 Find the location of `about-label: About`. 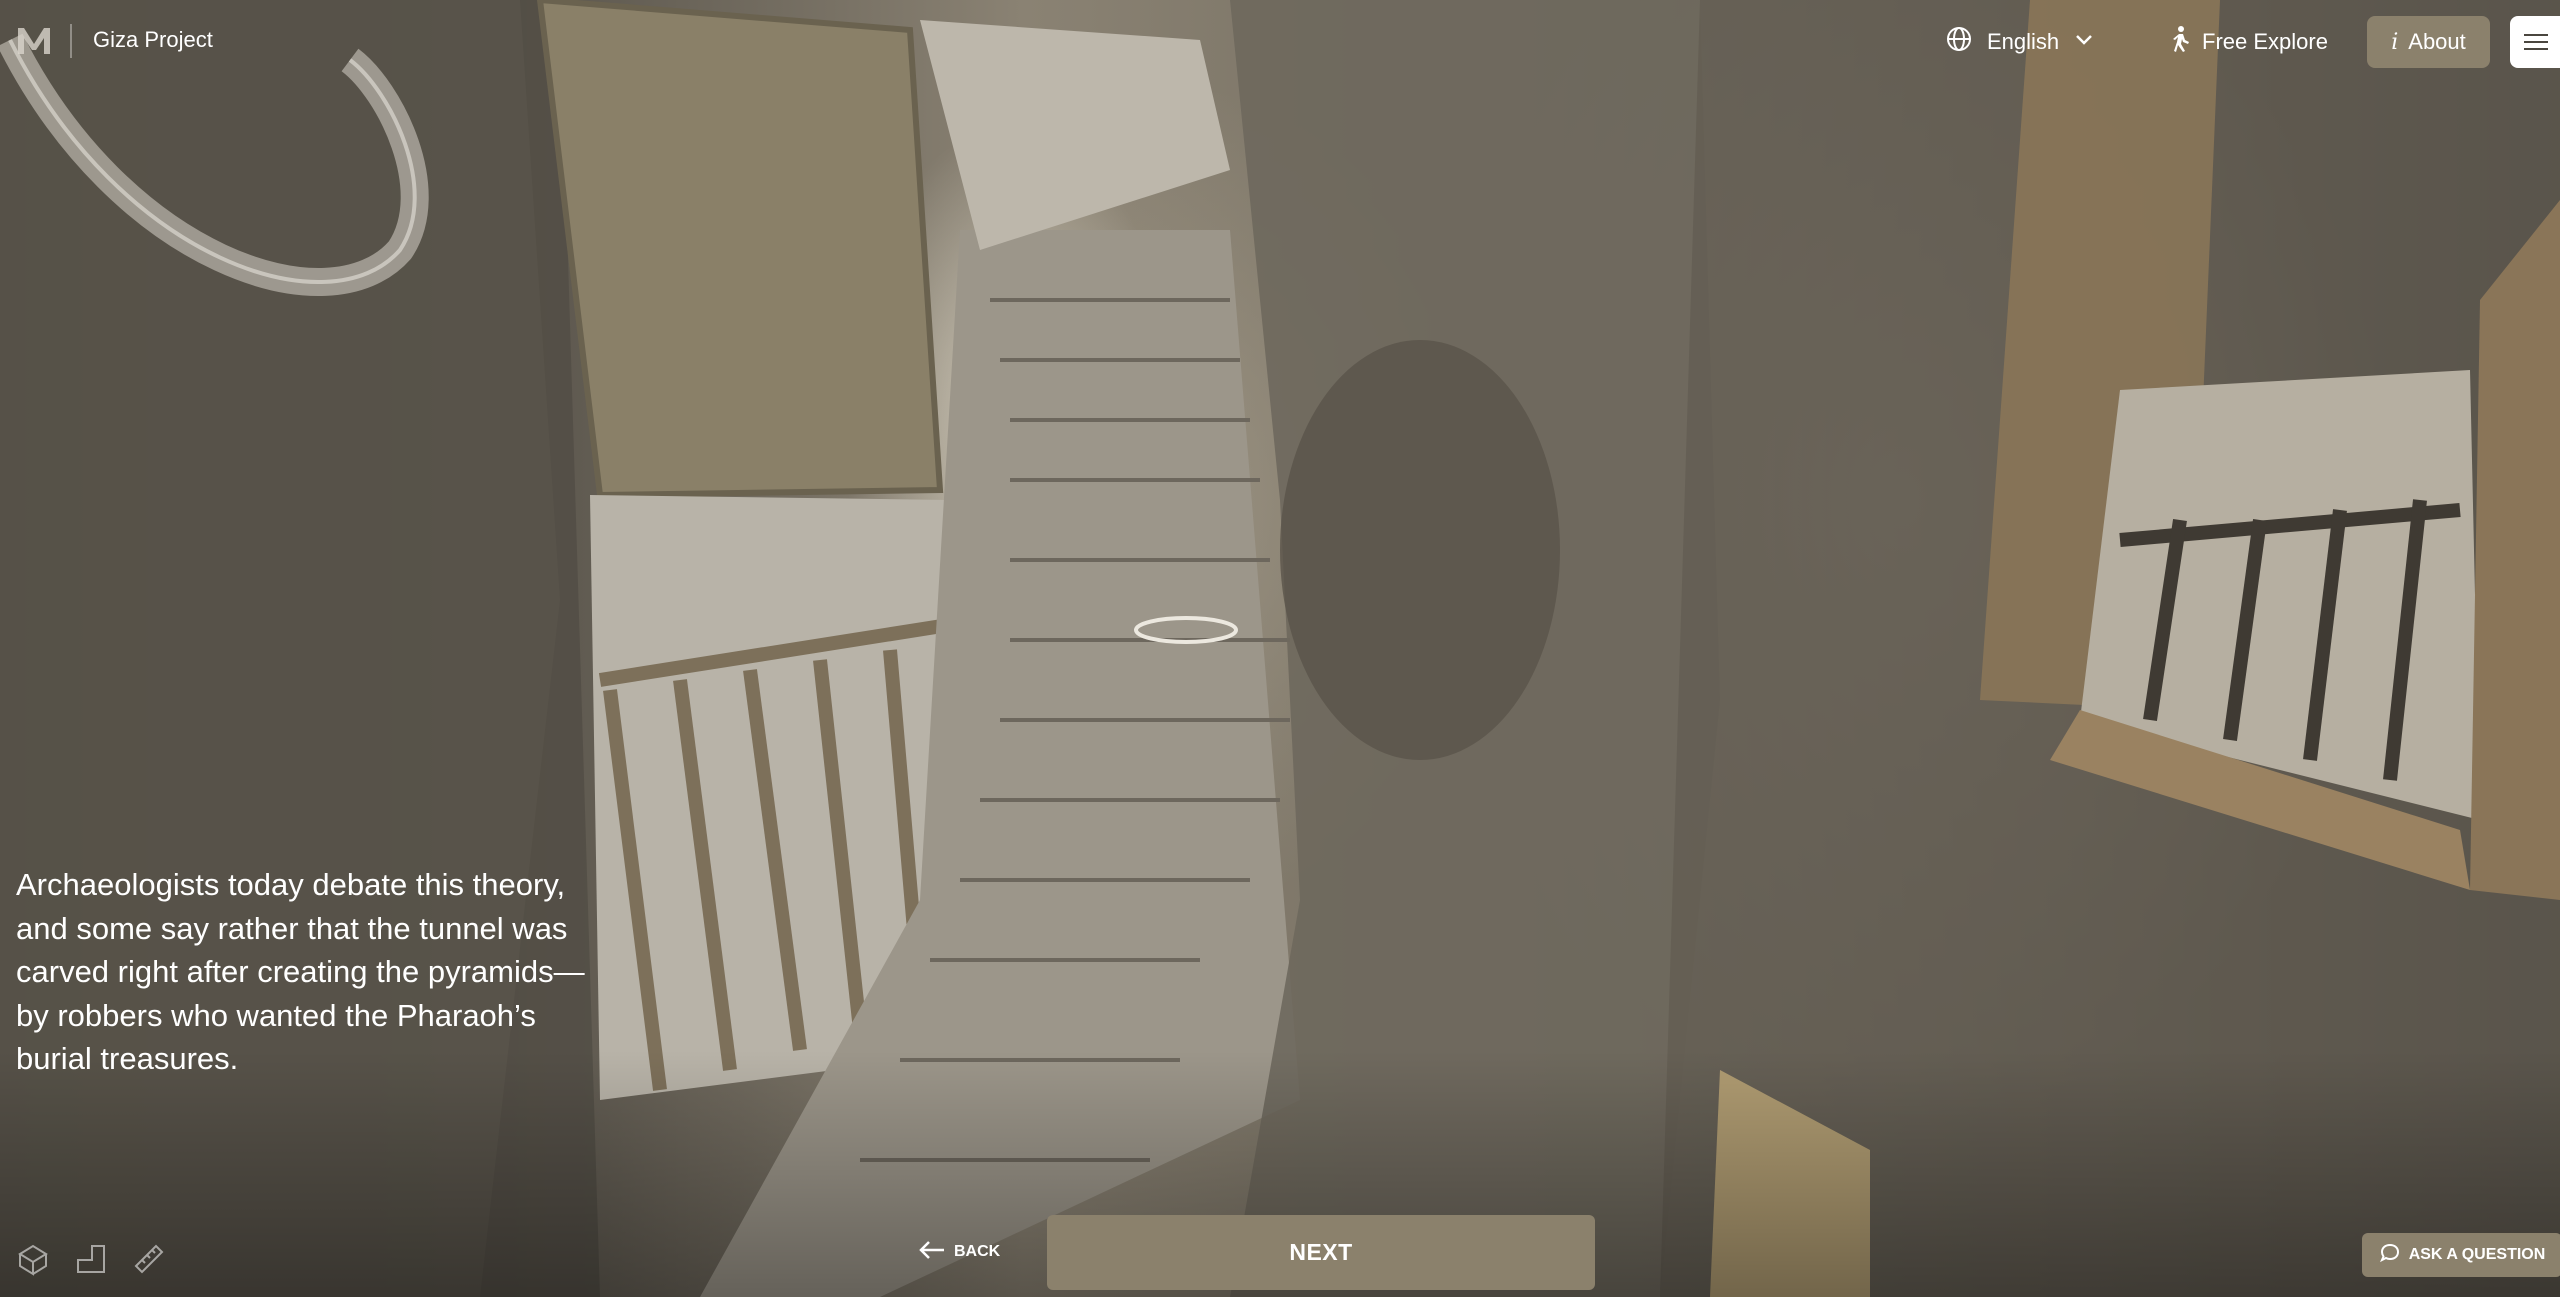

about-label: About is located at coordinates (2437, 41).